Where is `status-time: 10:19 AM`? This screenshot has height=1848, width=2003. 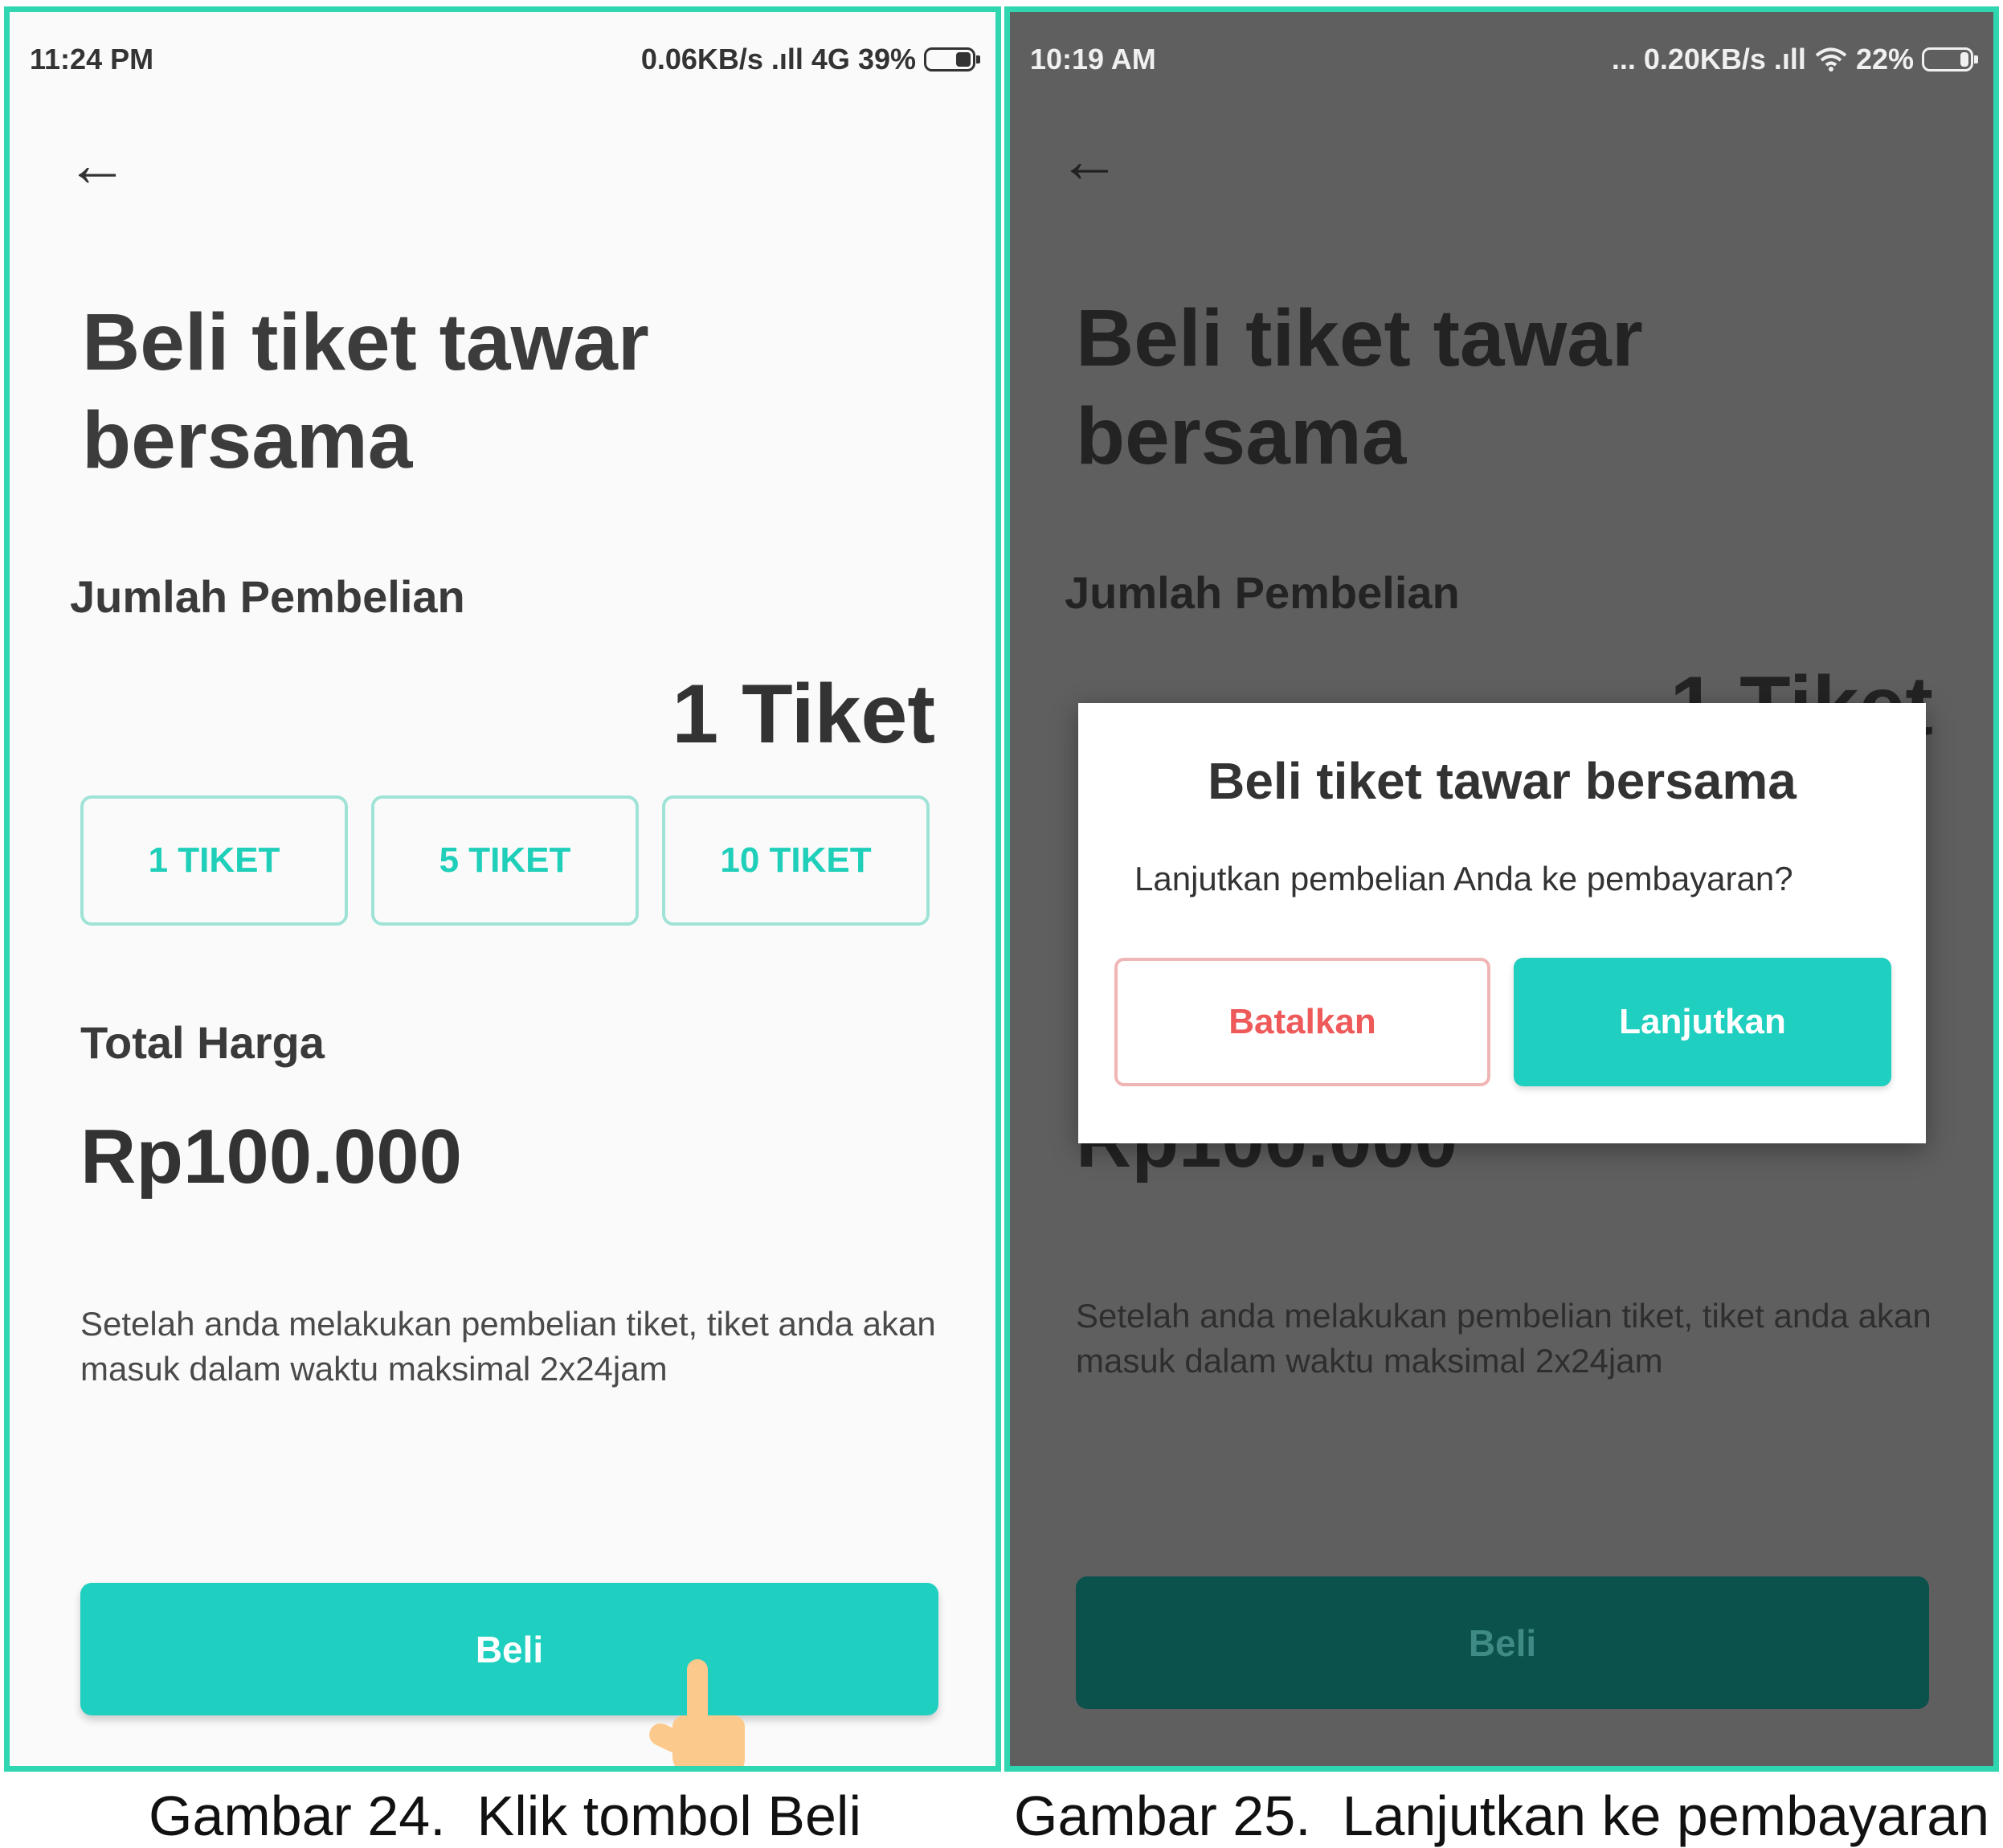
status-time: 10:19 AM is located at coordinates (1093, 60).